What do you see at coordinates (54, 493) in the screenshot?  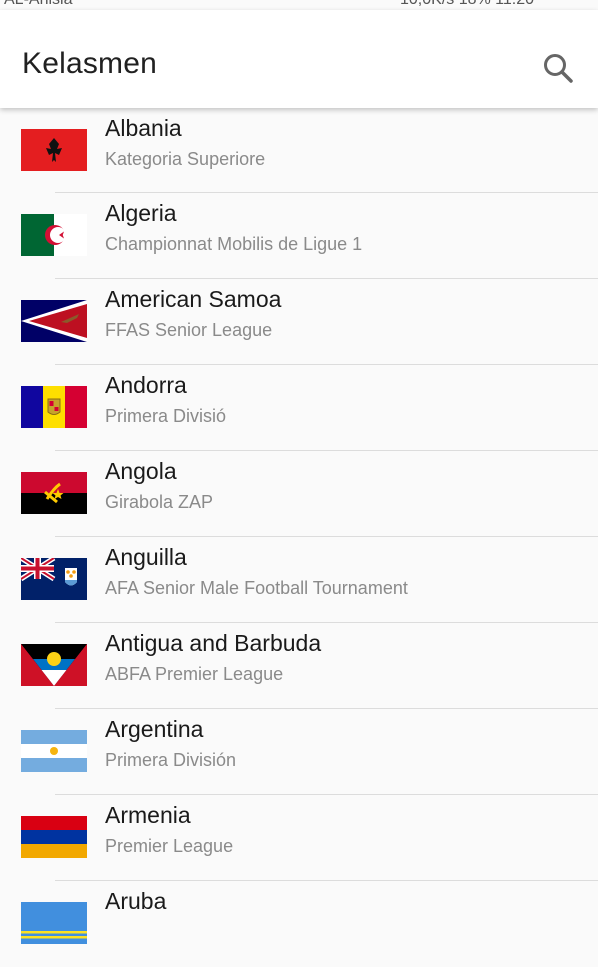 I see `angola-flag-icon` at bounding box center [54, 493].